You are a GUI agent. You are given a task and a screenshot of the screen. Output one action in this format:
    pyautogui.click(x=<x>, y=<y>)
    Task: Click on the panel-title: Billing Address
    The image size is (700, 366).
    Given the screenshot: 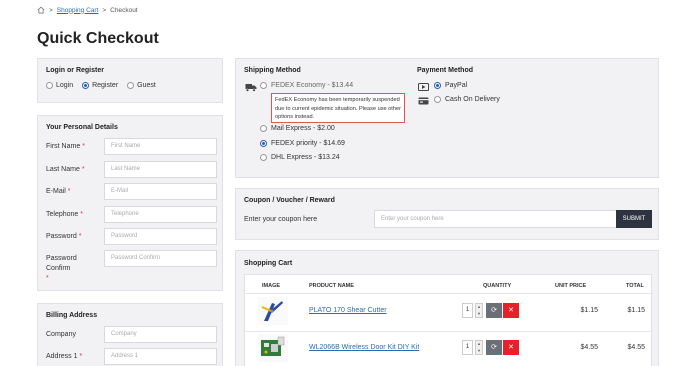 What is the action you would take?
    pyautogui.click(x=72, y=315)
    